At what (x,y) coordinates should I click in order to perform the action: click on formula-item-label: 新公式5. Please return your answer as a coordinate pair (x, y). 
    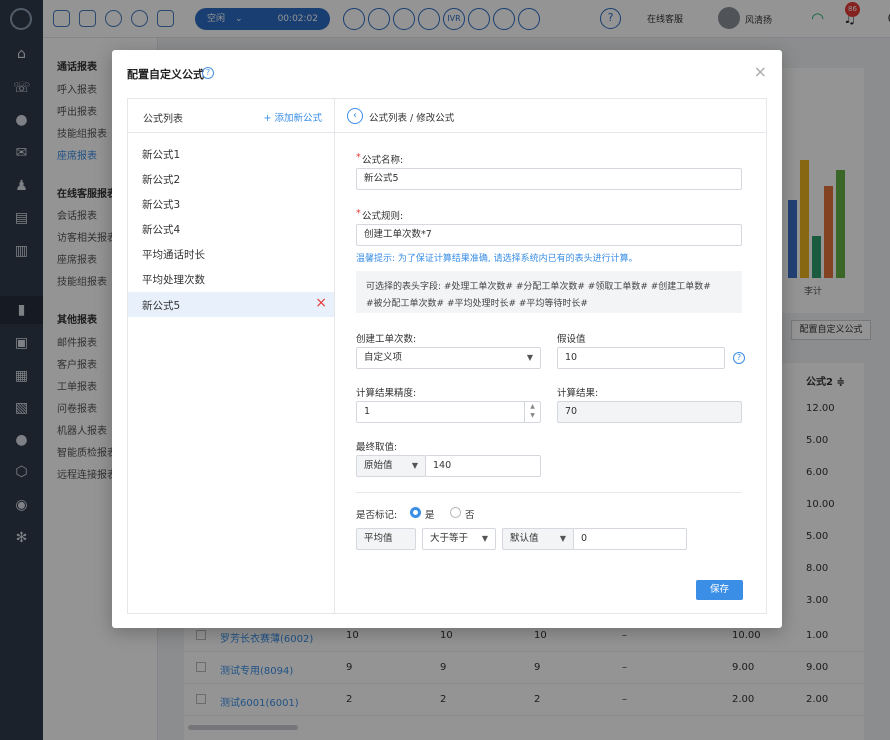
    Looking at the image, I should click on (161, 306).